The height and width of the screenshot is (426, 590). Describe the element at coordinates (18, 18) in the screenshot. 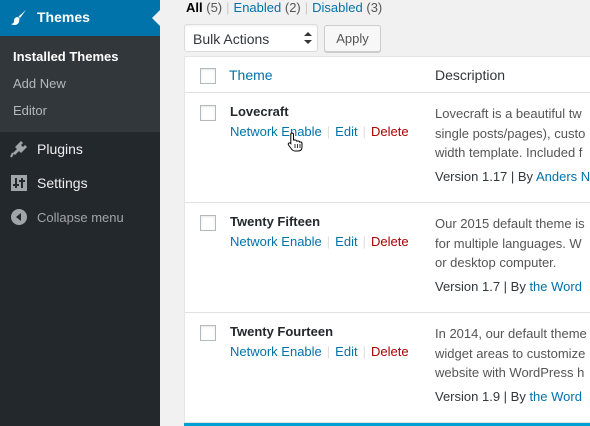

I see `paintbrush-icon` at that location.